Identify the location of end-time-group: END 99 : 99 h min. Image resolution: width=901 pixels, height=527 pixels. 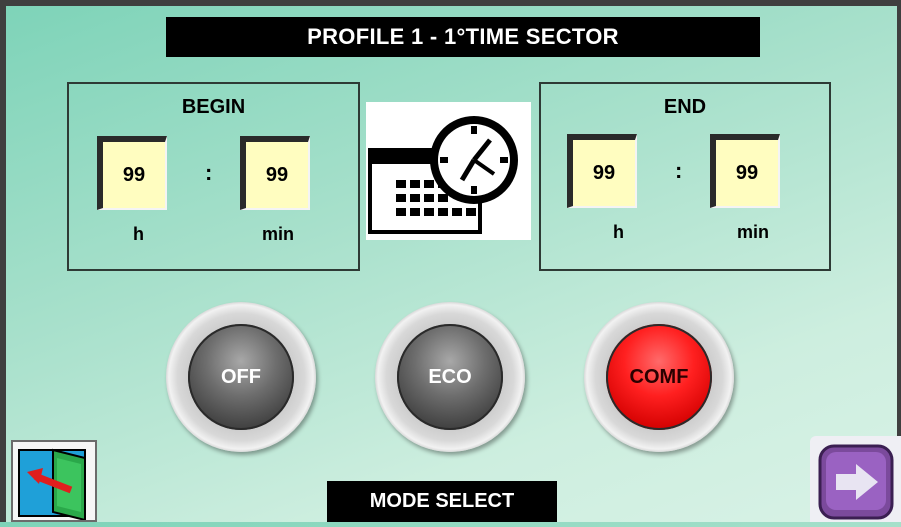
(685, 176).